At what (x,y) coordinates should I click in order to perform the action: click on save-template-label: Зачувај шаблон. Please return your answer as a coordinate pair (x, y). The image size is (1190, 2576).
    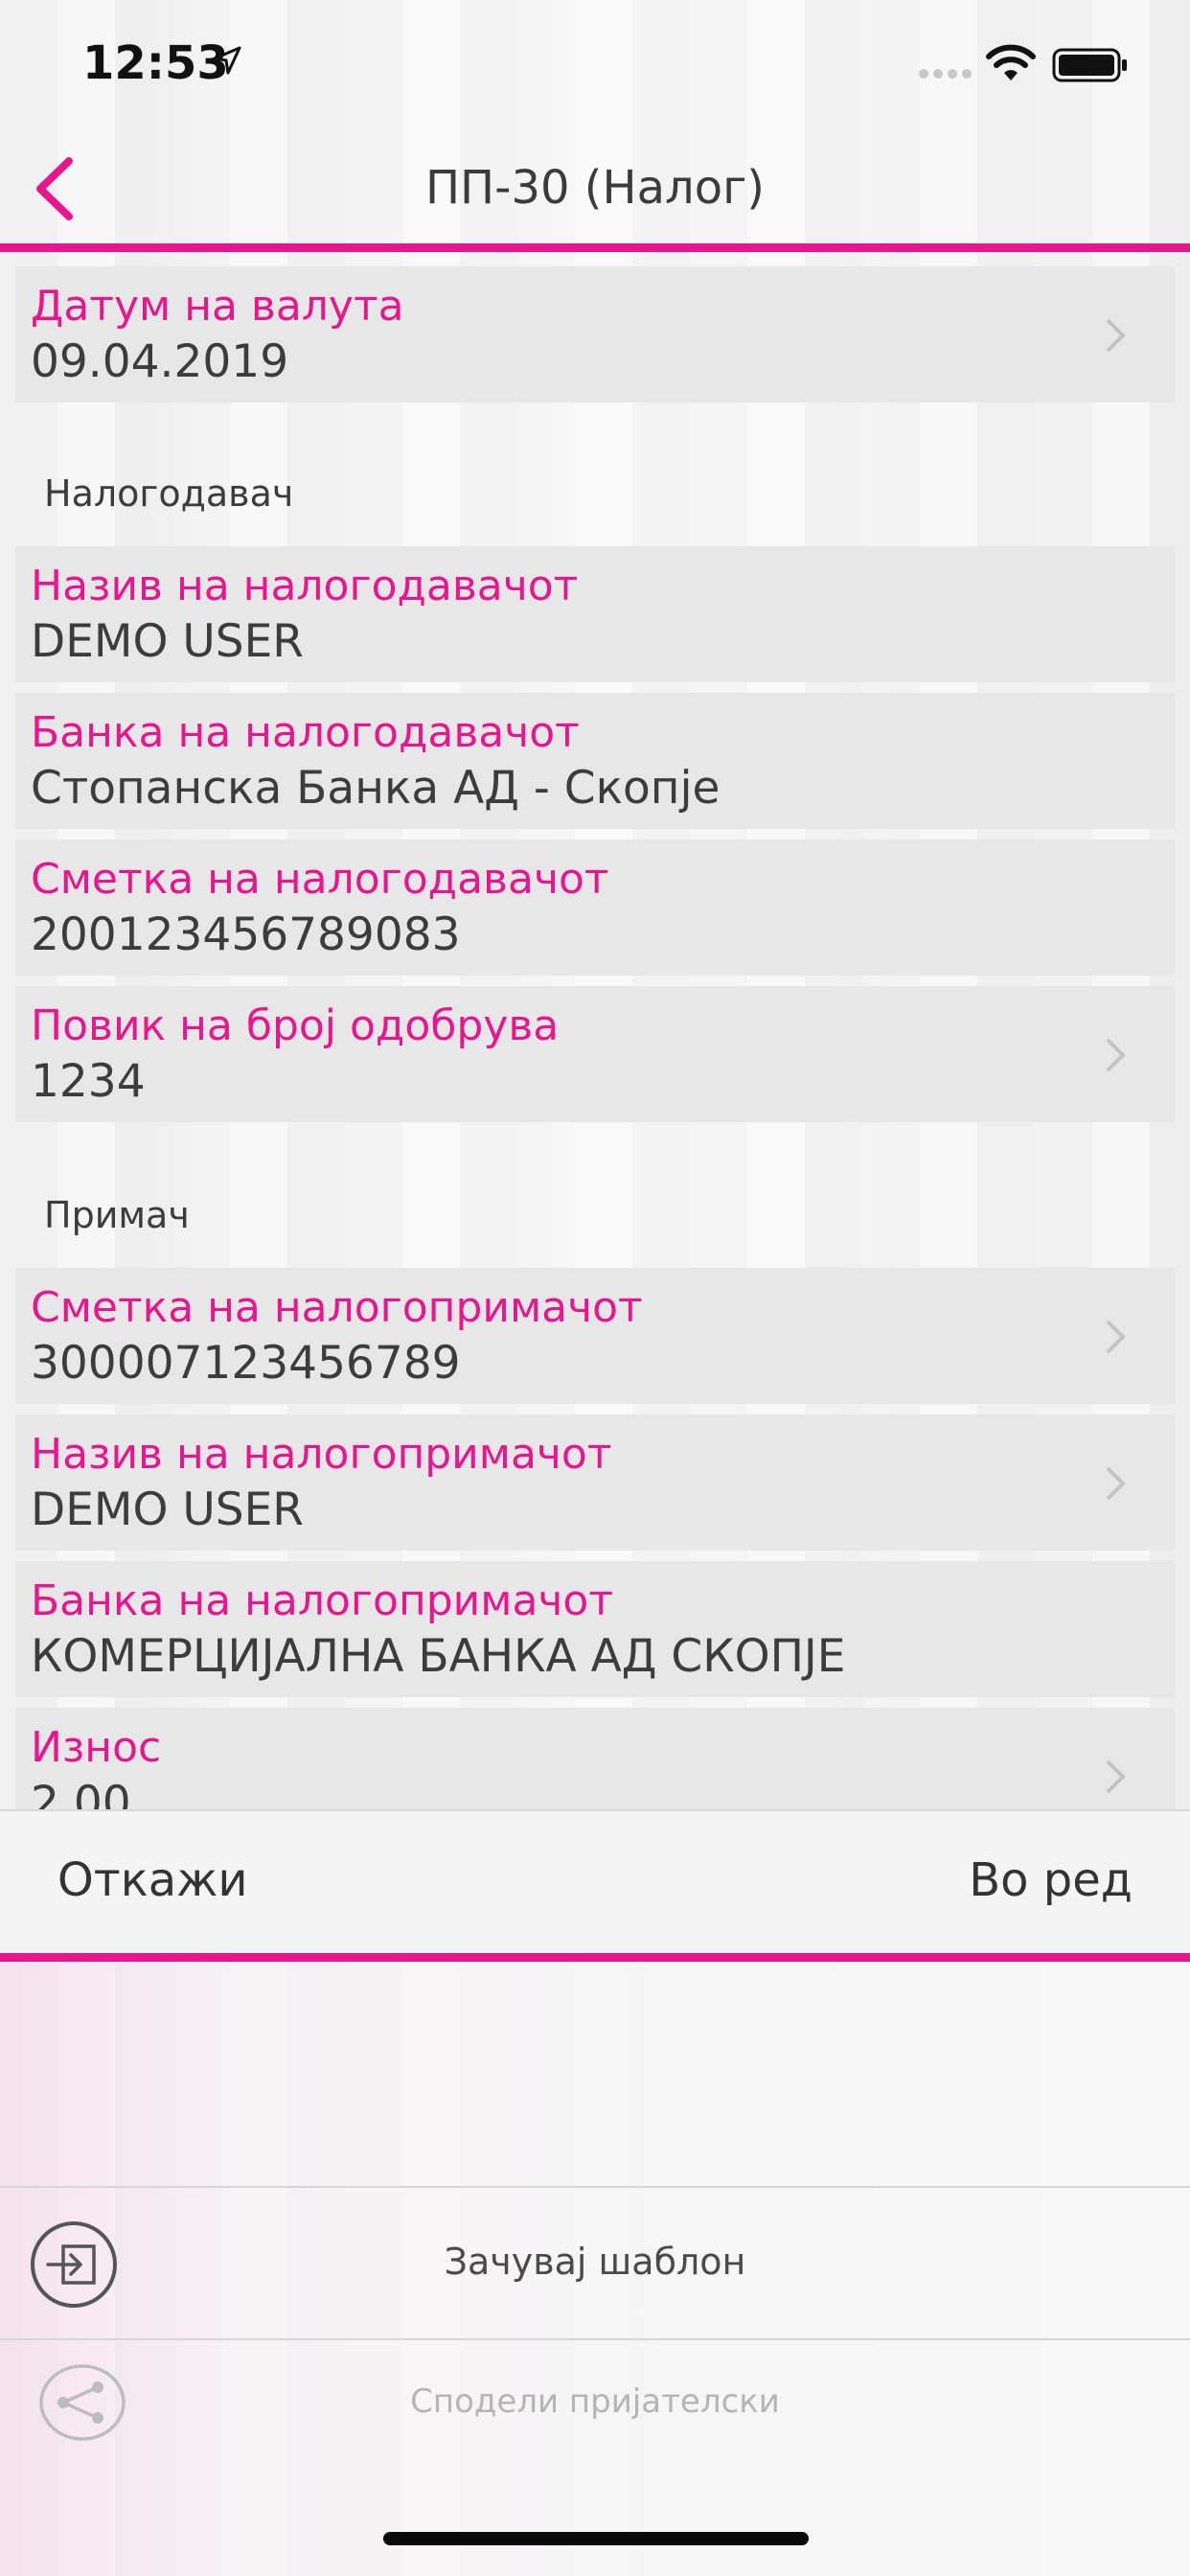
    Looking at the image, I should click on (595, 2262).